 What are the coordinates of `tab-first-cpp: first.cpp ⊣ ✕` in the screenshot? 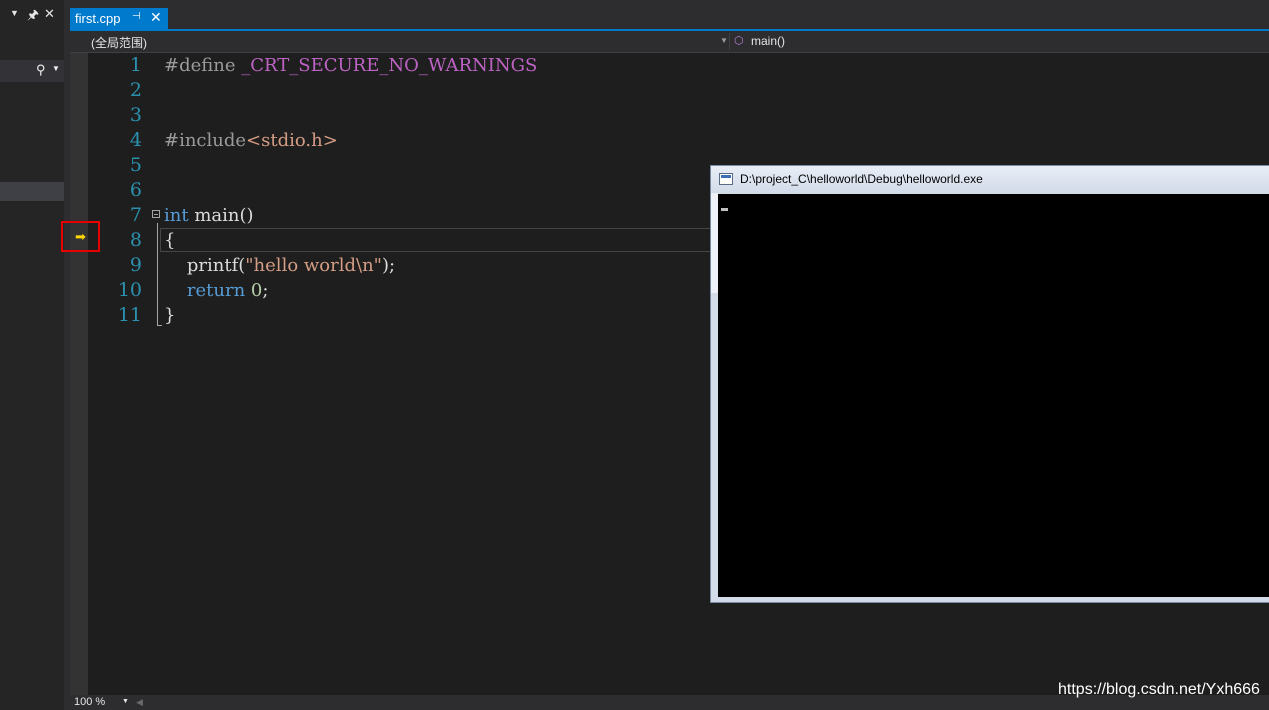 It's located at (119, 18).